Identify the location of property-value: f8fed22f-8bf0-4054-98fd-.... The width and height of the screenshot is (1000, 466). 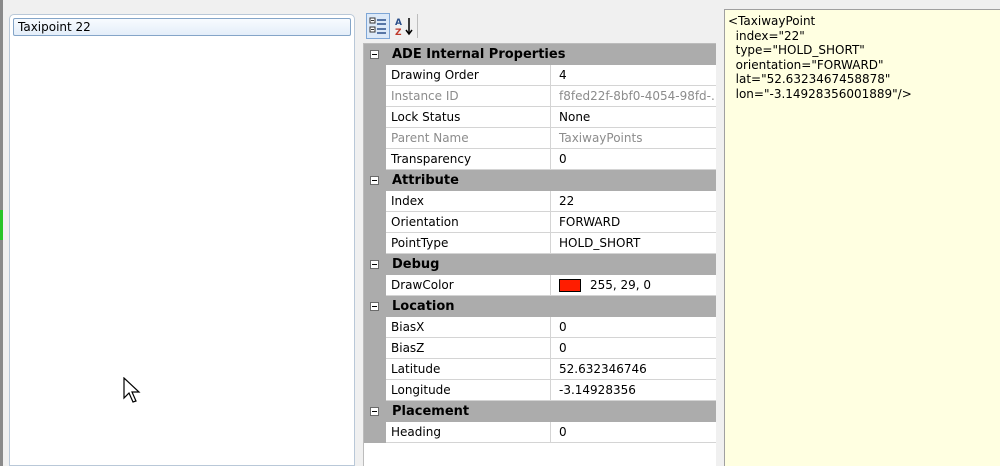
(634, 96).